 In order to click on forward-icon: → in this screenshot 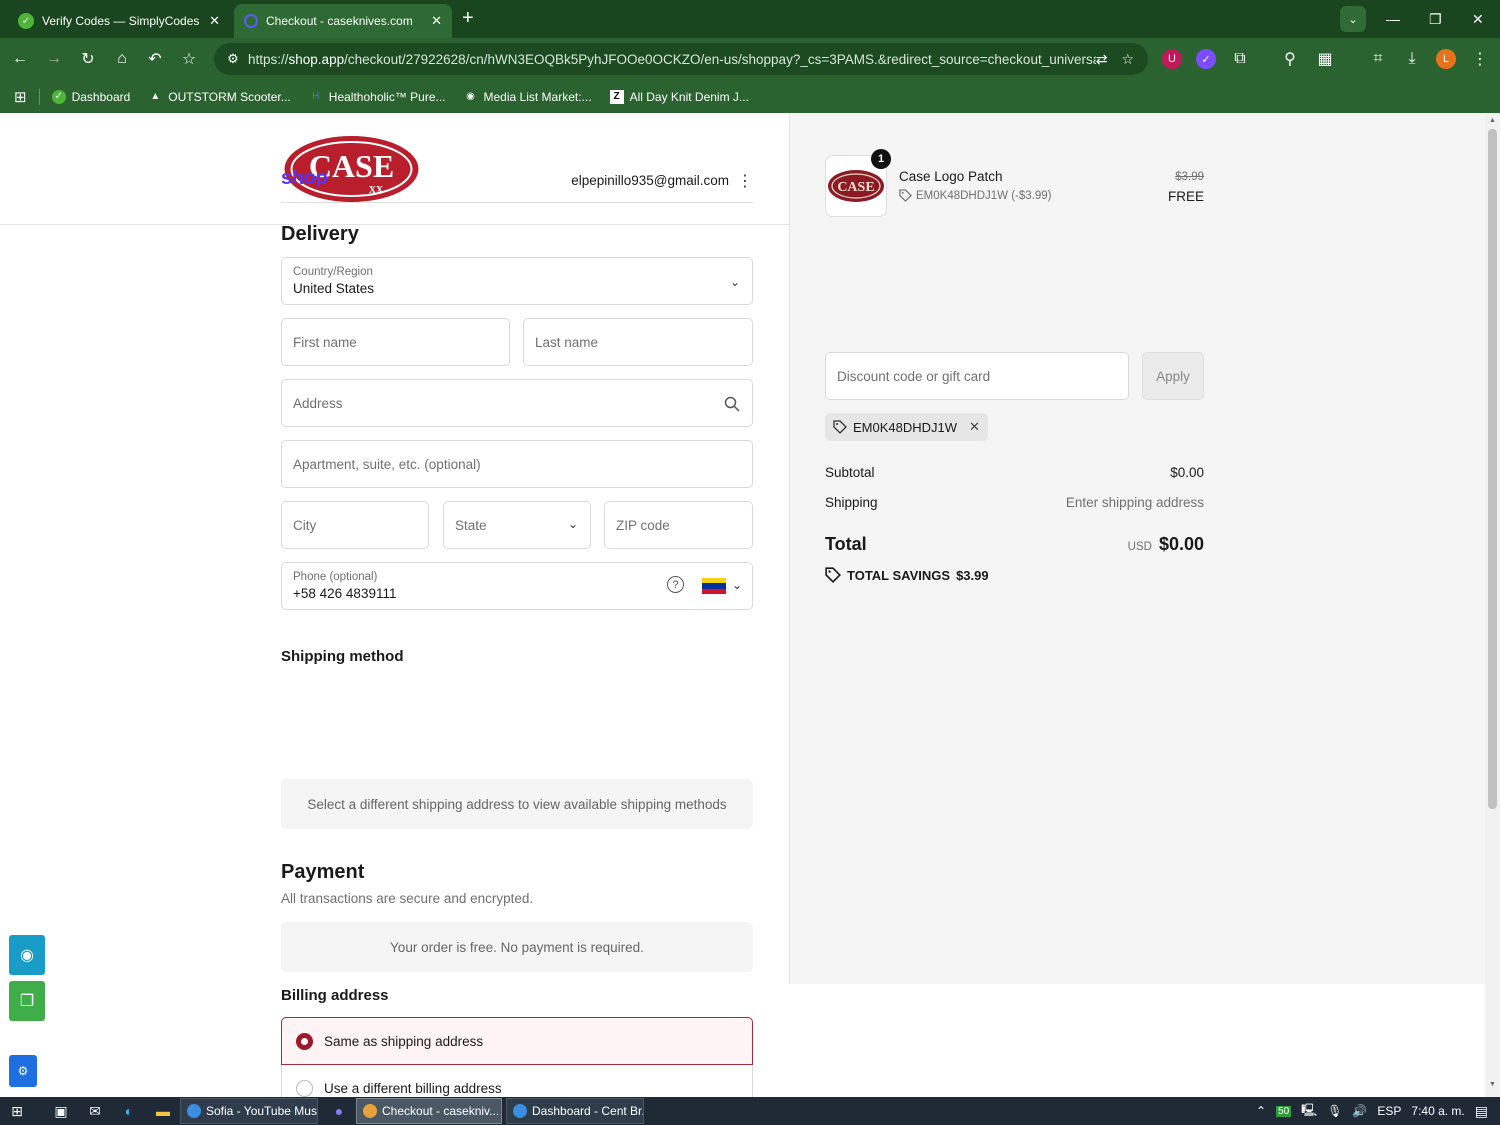, I will do `click(54, 59)`.